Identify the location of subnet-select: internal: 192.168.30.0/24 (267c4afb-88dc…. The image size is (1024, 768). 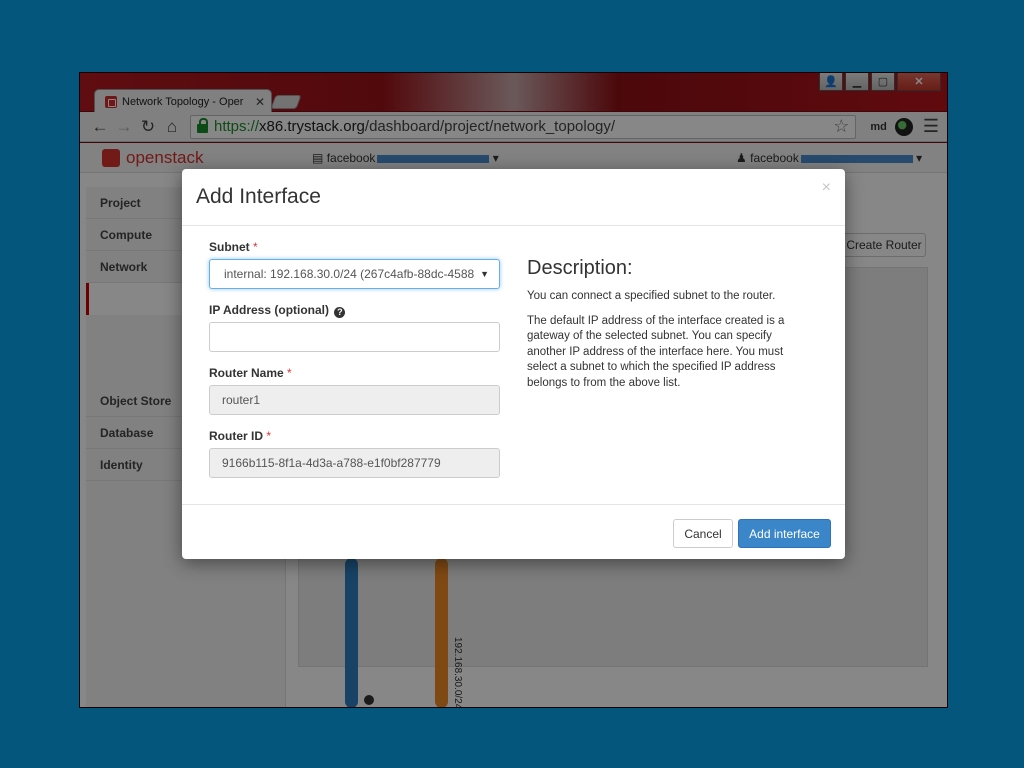
(354, 274).